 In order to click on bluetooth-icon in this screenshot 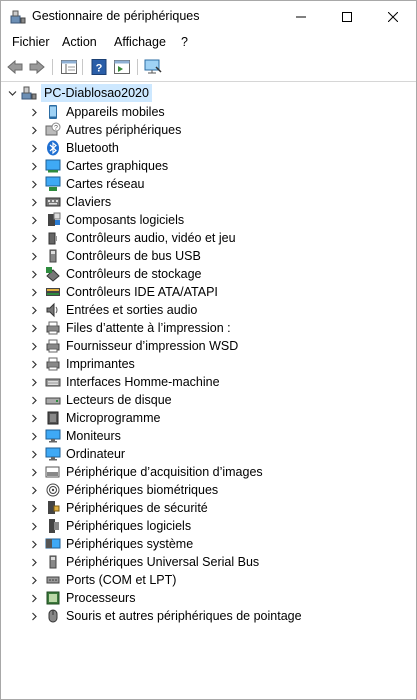, I will do `click(53, 148)`.